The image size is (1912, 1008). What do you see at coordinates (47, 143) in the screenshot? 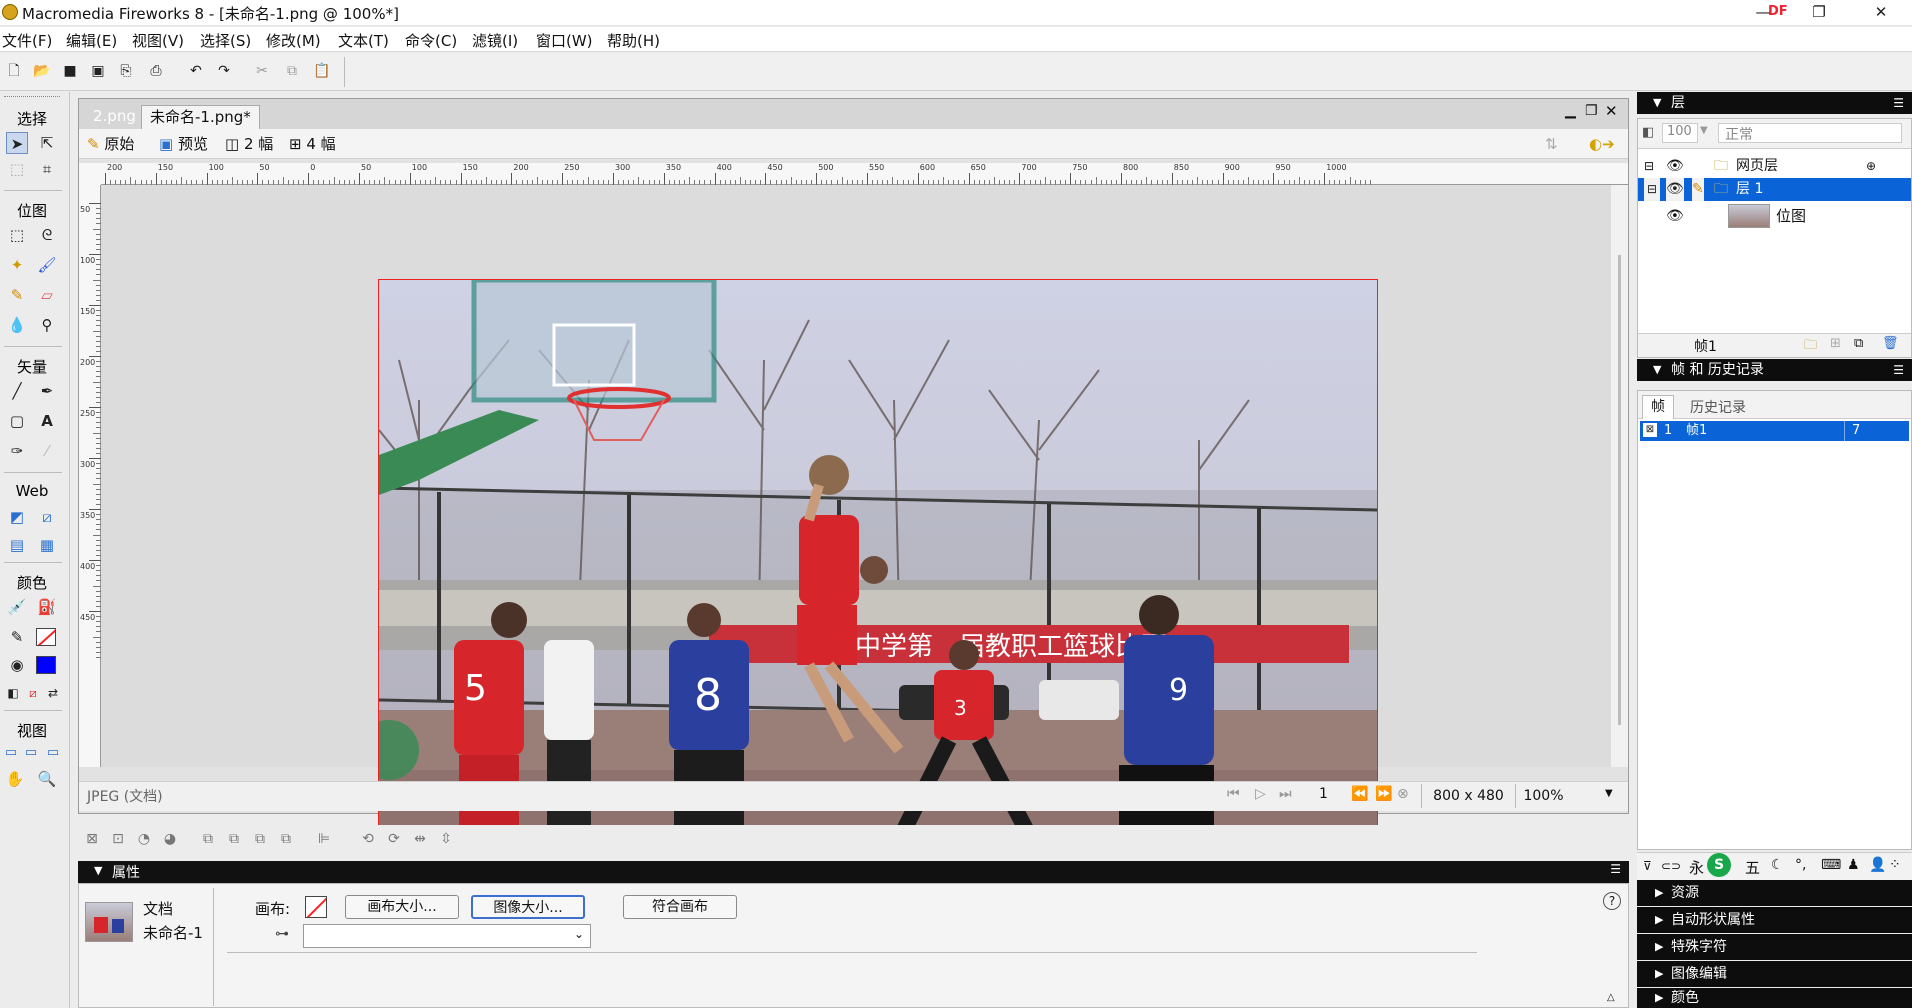
I see `subselect-tool-icon: ⇱` at bounding box center [47, 143].